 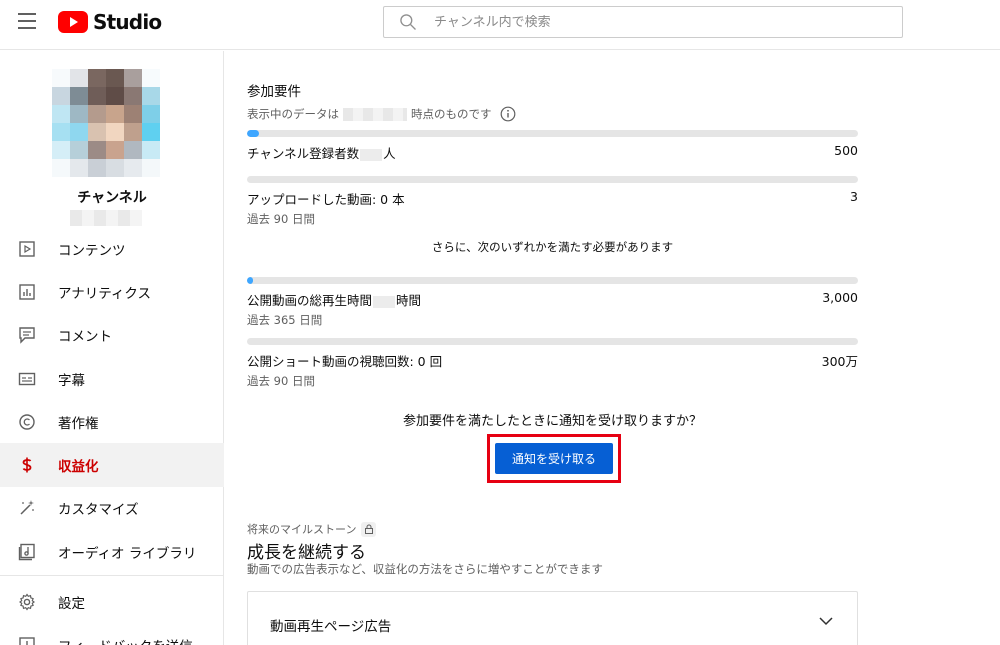 What do you see at coordinates (112, 634) in the screenshot?
I see `sidebar-item-feedback: フィードバックを送信` at bounding box center [112, 634].